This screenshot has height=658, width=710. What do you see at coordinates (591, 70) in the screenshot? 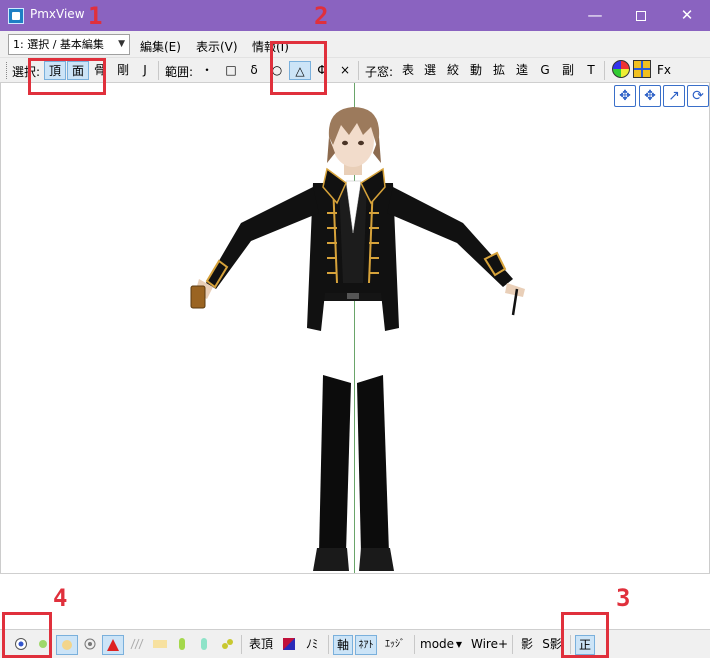
I see `child-t-button: T` at bounding box center [591, 70].